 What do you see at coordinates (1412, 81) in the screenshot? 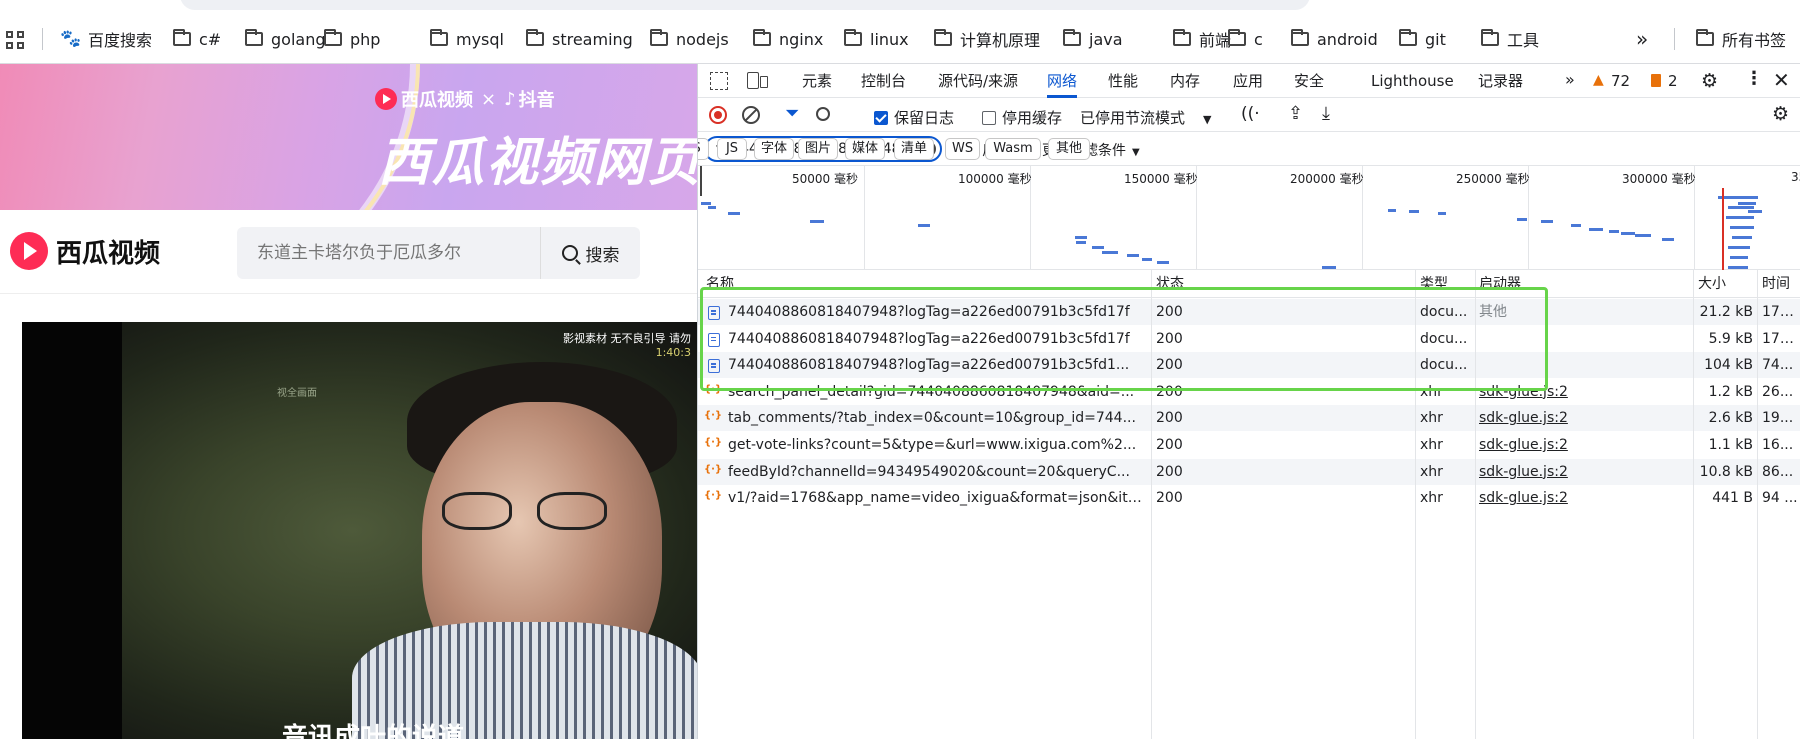
I see `tab-8: Lighthouse` at bounding box center [1412, 81].